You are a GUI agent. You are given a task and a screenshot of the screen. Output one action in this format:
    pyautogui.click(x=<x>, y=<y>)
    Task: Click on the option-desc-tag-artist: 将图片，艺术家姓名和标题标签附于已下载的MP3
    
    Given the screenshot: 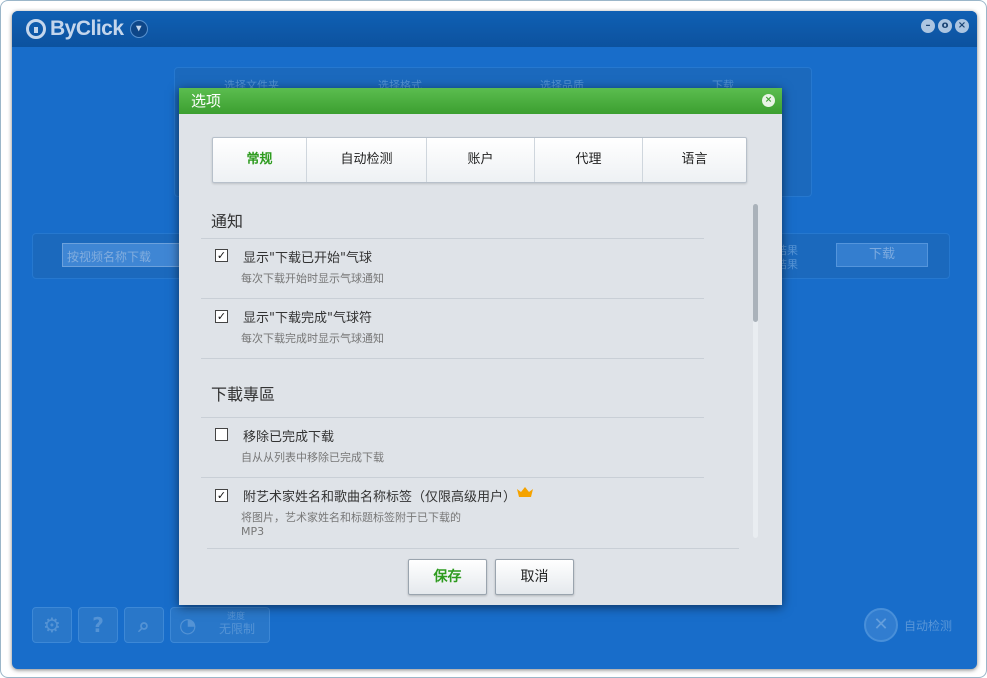 What is the action you would take?
    pyautogui.click(x=351, y=524)
    